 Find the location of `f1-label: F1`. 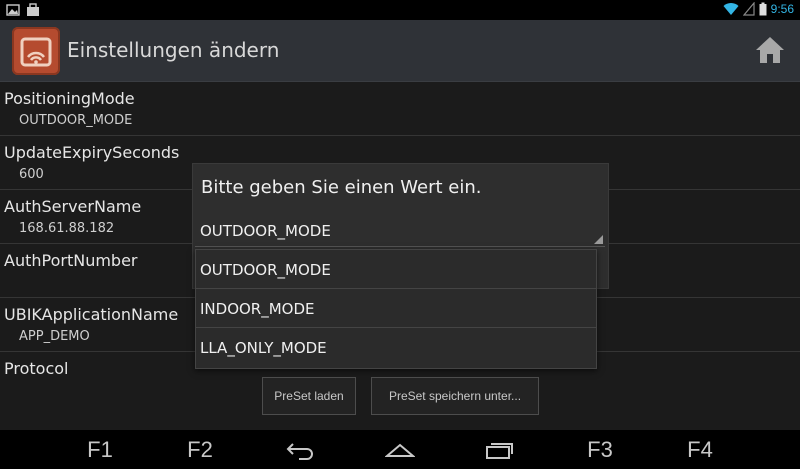

f1-label: F1 is located at coordinates (100, 449).